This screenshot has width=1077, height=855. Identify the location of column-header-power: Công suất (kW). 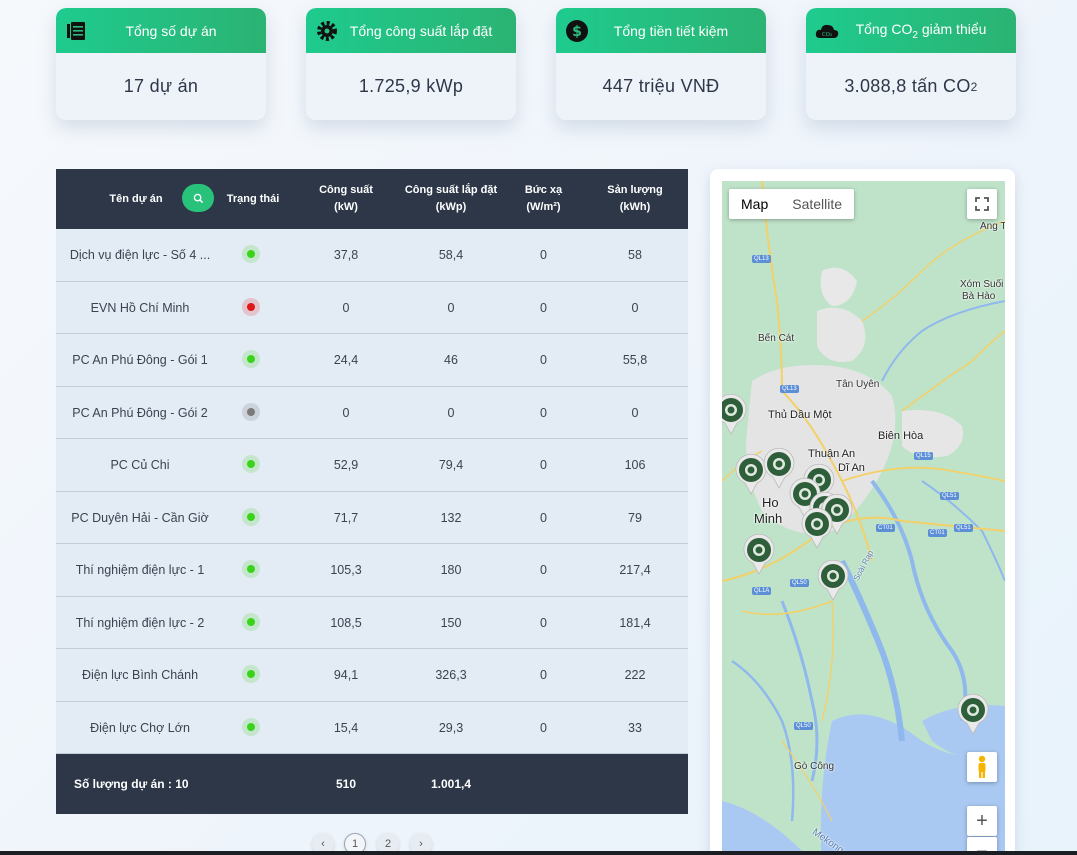
(346, 198).